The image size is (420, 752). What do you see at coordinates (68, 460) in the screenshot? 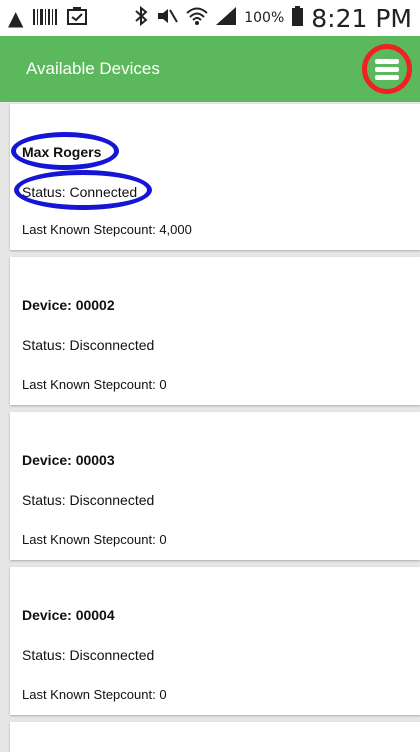
I see `device-name: Device: 00003` at bounding box center [68, 460].